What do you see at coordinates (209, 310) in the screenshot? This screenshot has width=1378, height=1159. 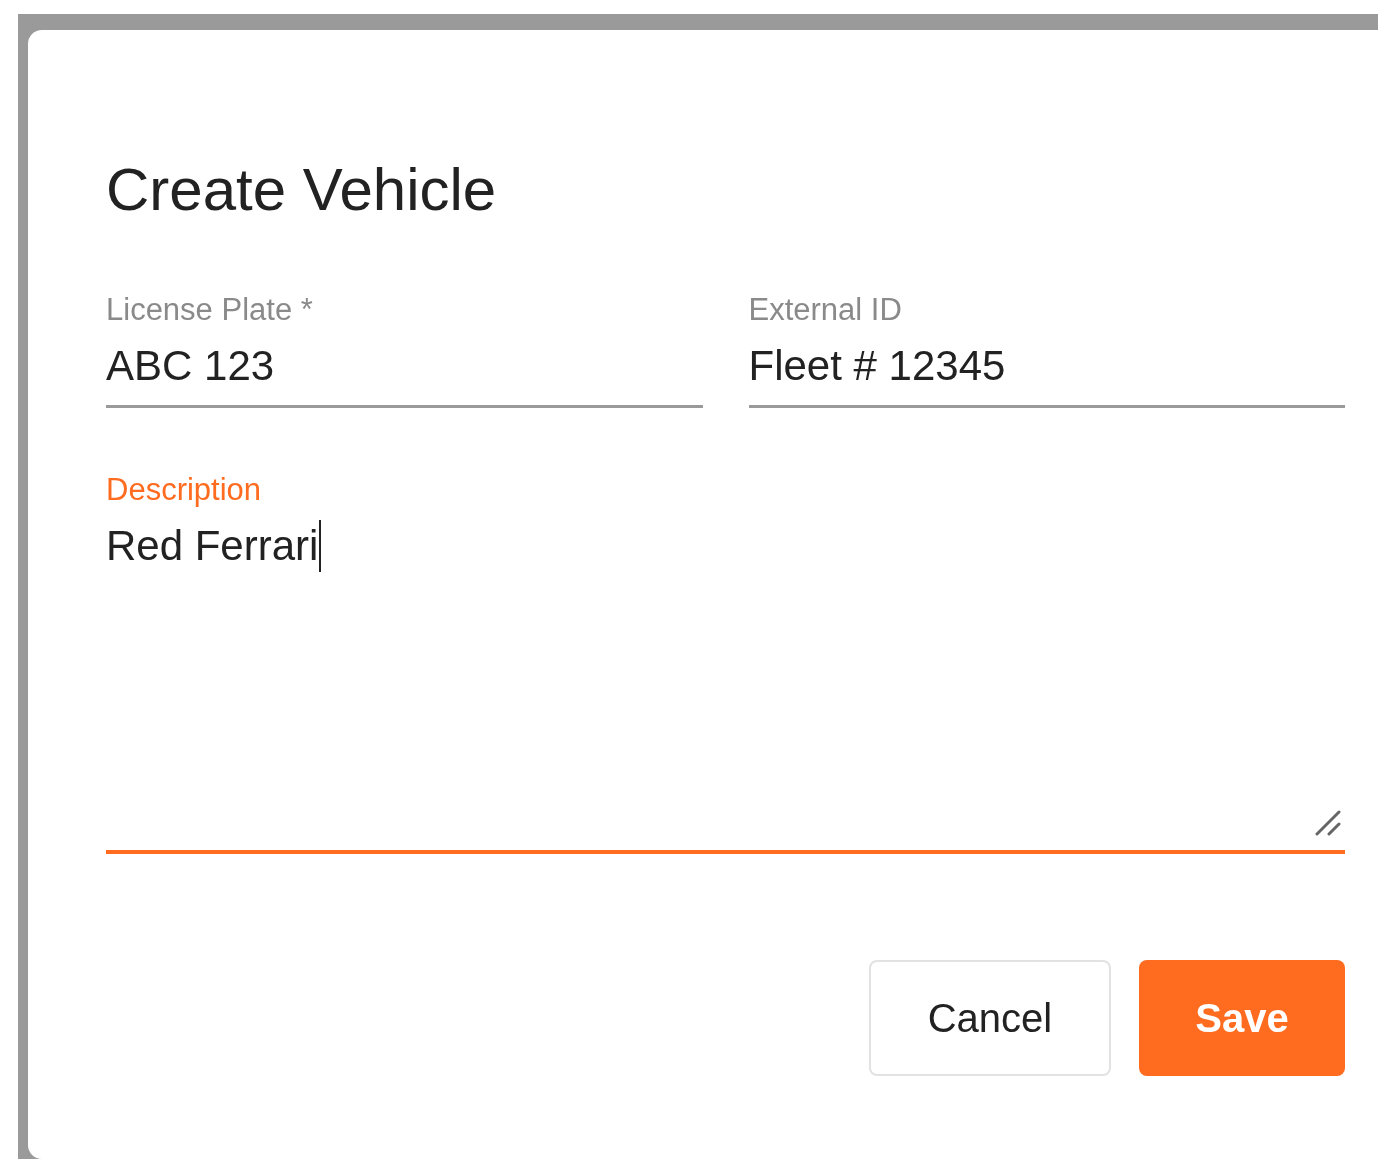 I see `field-label: License Plate *` at bounding box center [209, 310].